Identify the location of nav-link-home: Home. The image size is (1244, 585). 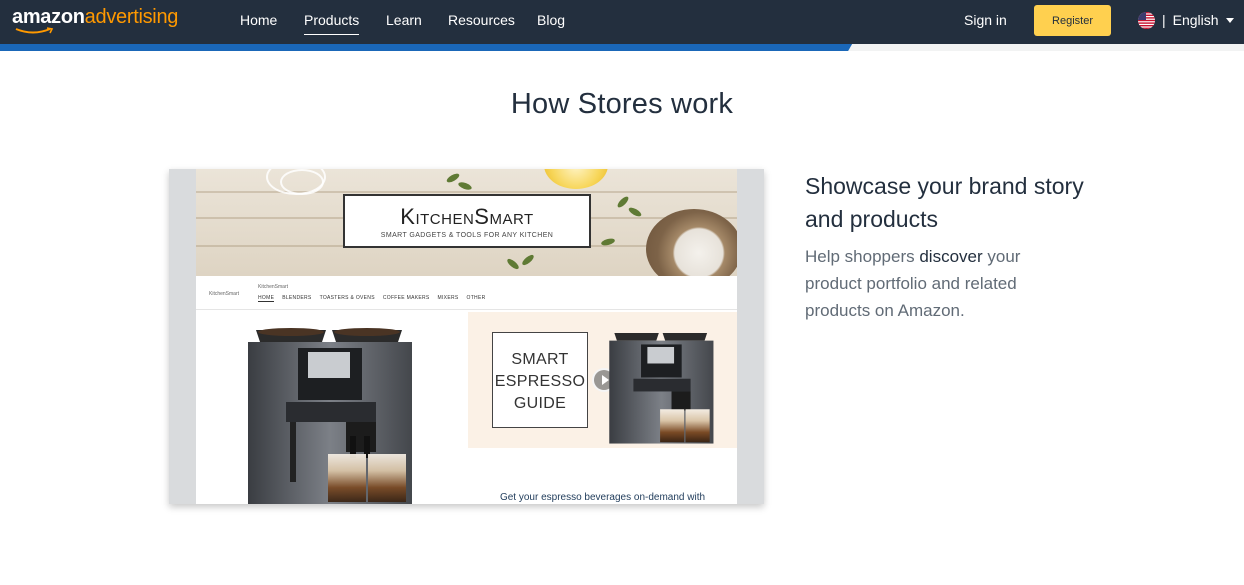
(258, 22).